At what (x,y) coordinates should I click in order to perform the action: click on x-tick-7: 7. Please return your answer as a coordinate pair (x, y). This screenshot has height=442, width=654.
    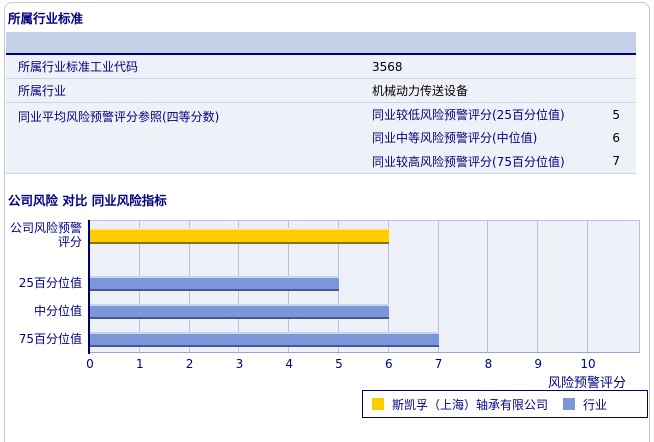
    Looking at the image, I should click on (438, 364).